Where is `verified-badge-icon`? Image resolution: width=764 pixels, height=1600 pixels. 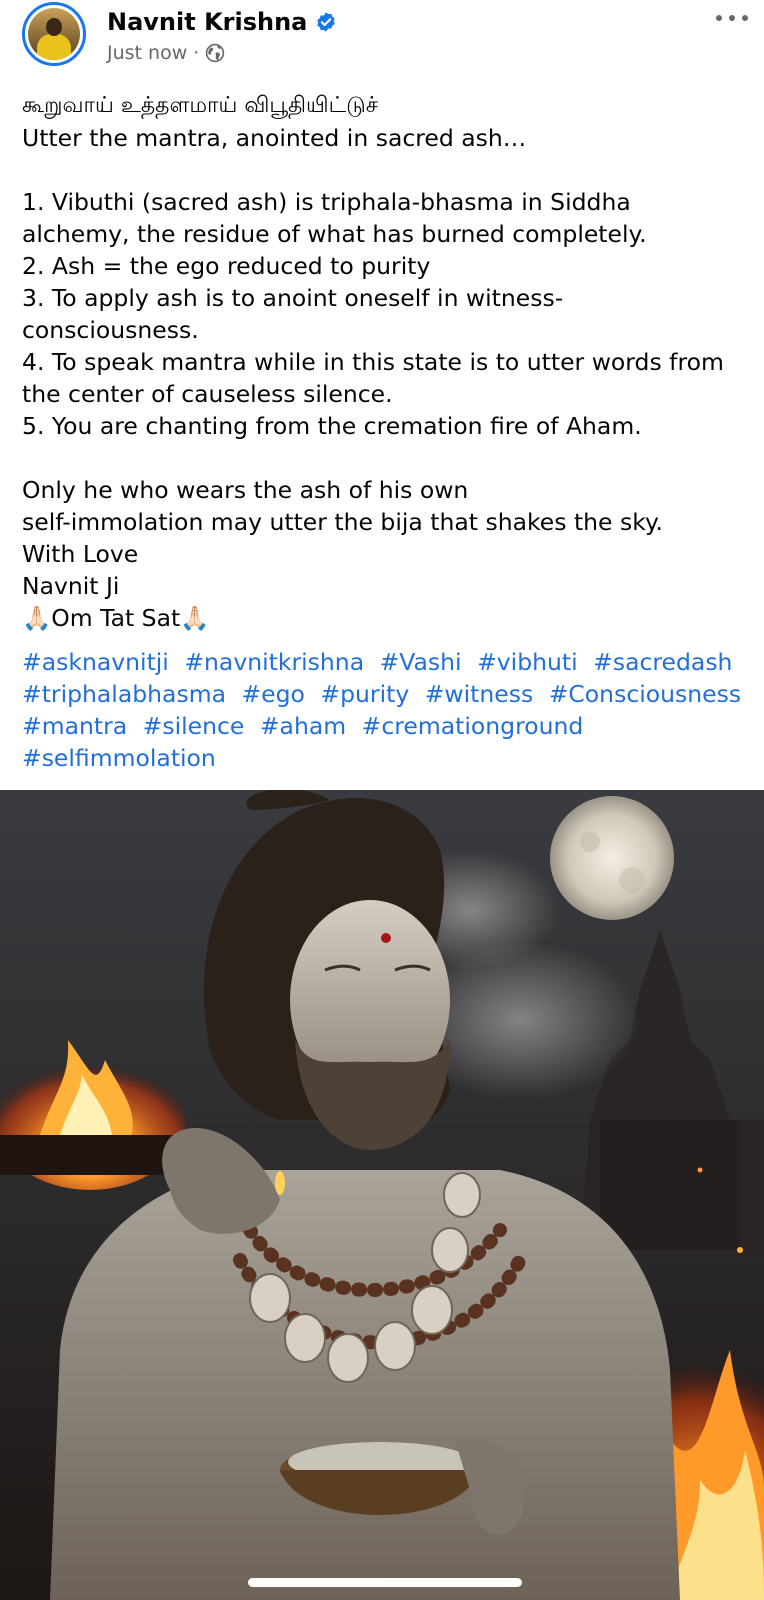 verified-badge-icon is located at coordinates (326, 22).